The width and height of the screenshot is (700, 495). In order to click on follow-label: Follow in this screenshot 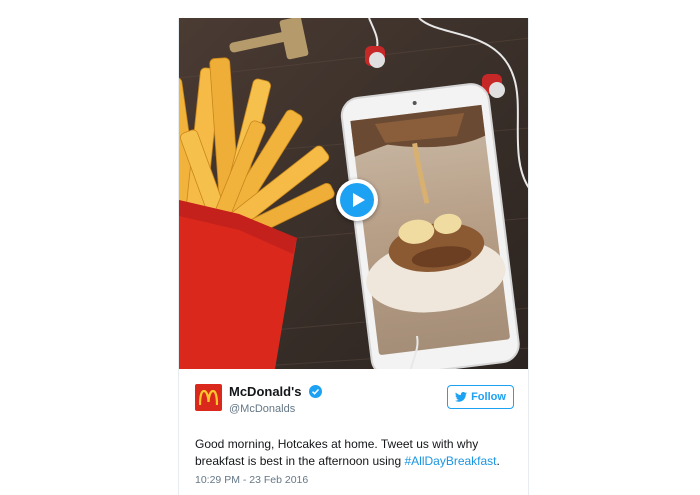, I will do `click(488, 397)`.